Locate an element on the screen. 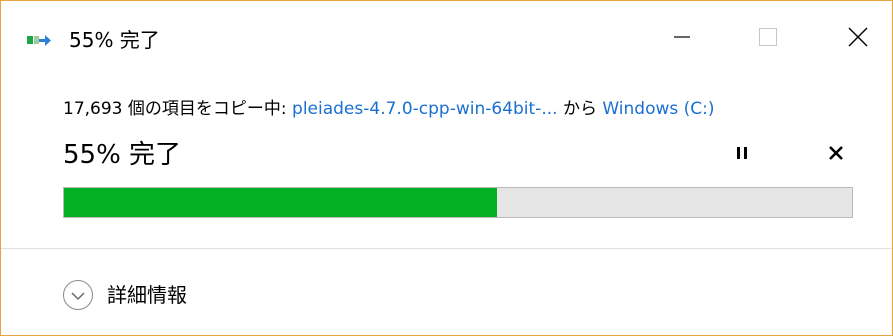 This screenshot has width=893, height=336. pause-icon is located at coordinates (742, 155).